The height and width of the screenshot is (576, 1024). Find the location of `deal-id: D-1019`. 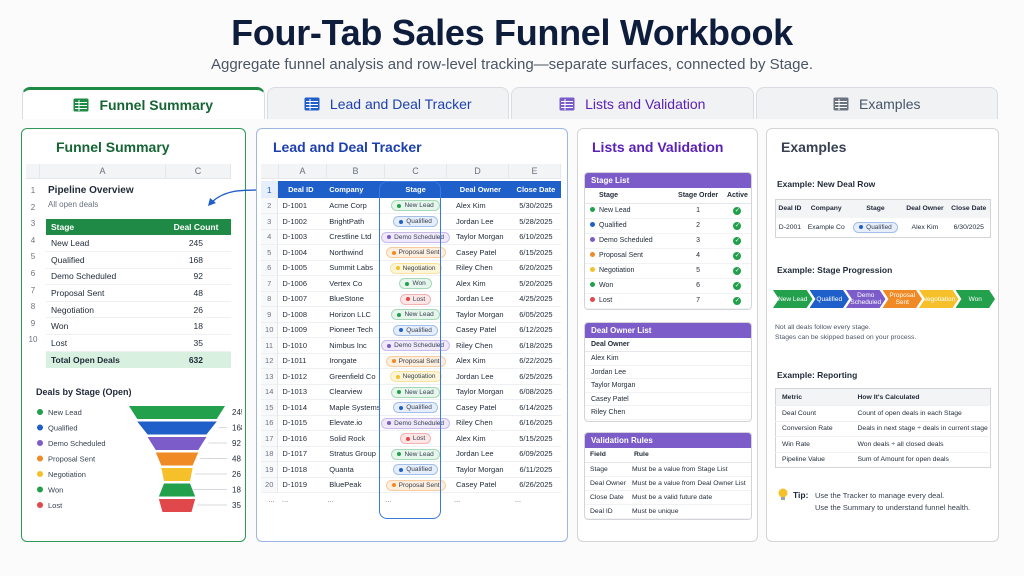

deal-id: D-1019 is located at coordinates (295, 485).